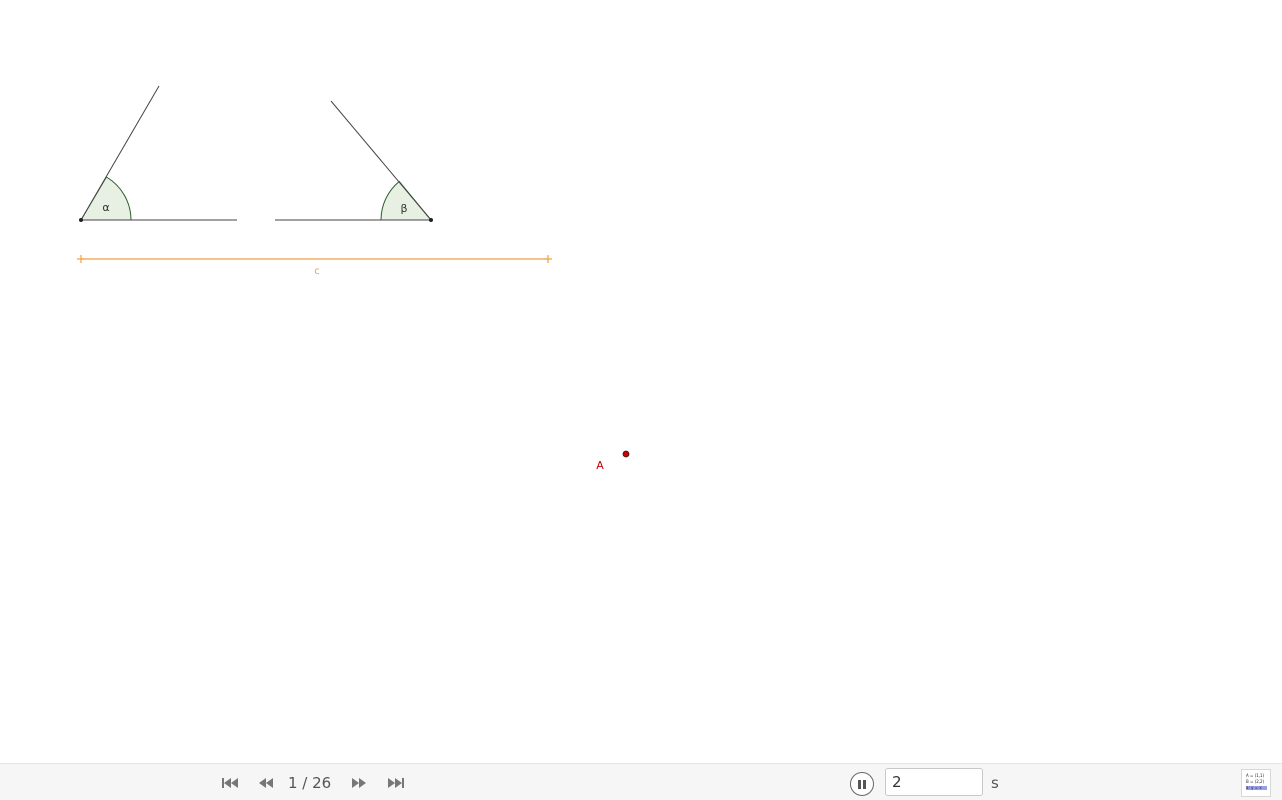 The image size is (1282, 800). Describe the element at coordinates (403, 208) in the screenshot. I see `angle-beta-label: β` at that location.